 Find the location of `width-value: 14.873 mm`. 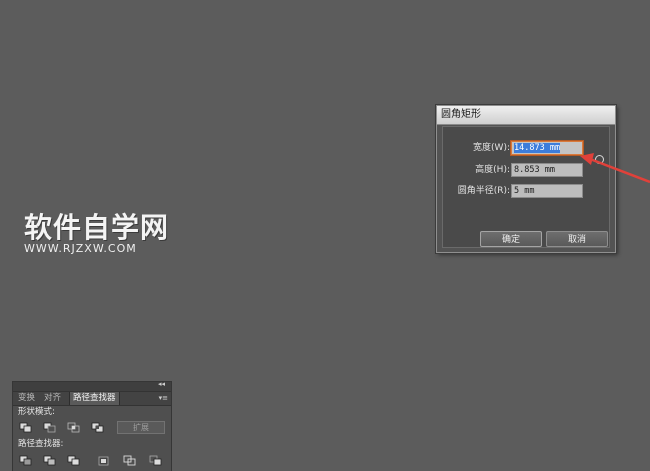

width-value: 14.873 mm is located at coordinates (537, 148).